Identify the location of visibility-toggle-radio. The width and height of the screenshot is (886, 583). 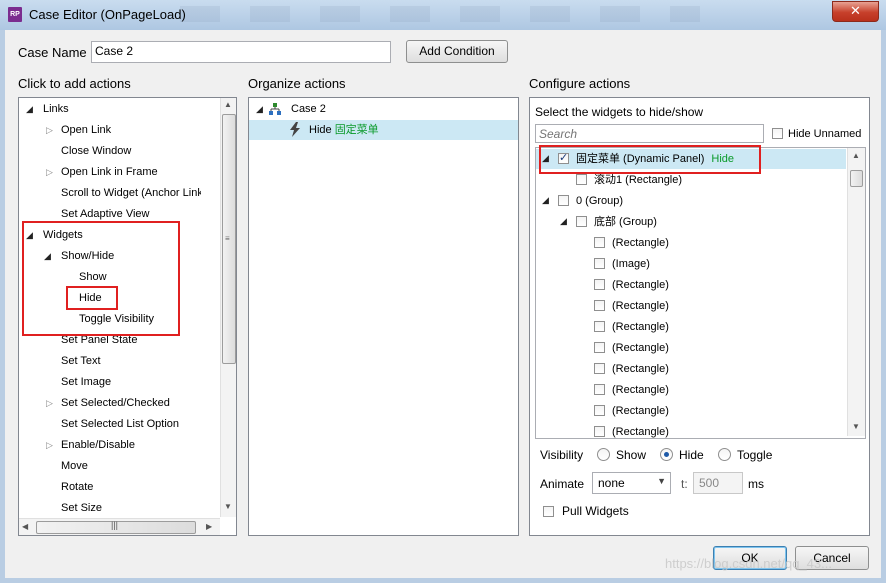
(724, 454).